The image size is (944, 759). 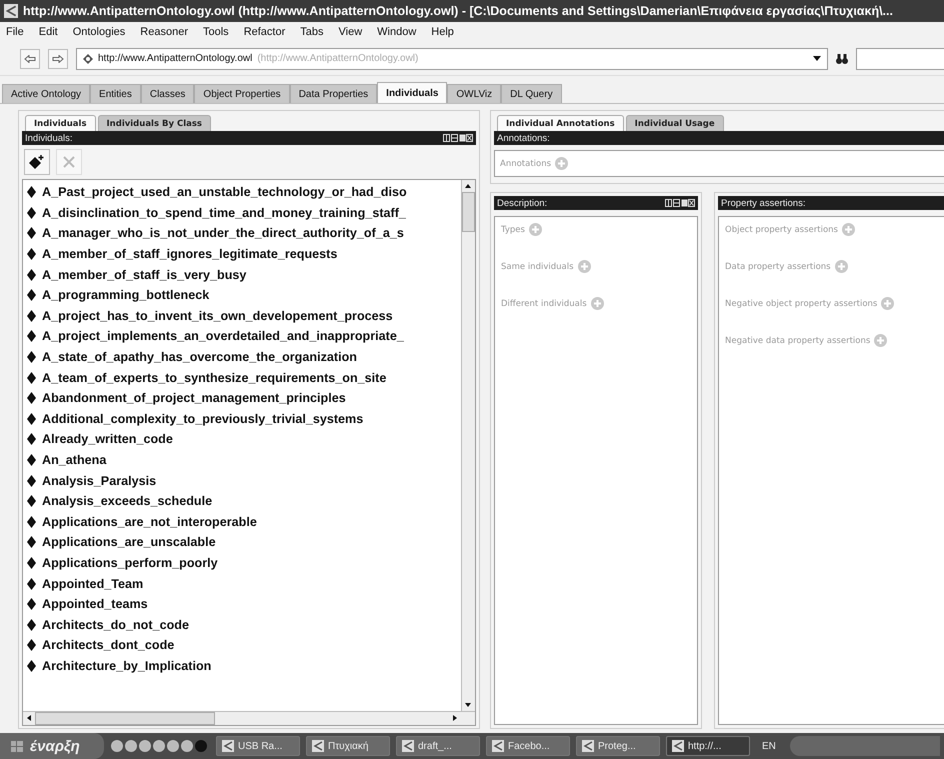 What do you see at coordinates (523, 138) in the screenshot?
I see `panel-title: Annotations:` at bounding box center [523, 138].